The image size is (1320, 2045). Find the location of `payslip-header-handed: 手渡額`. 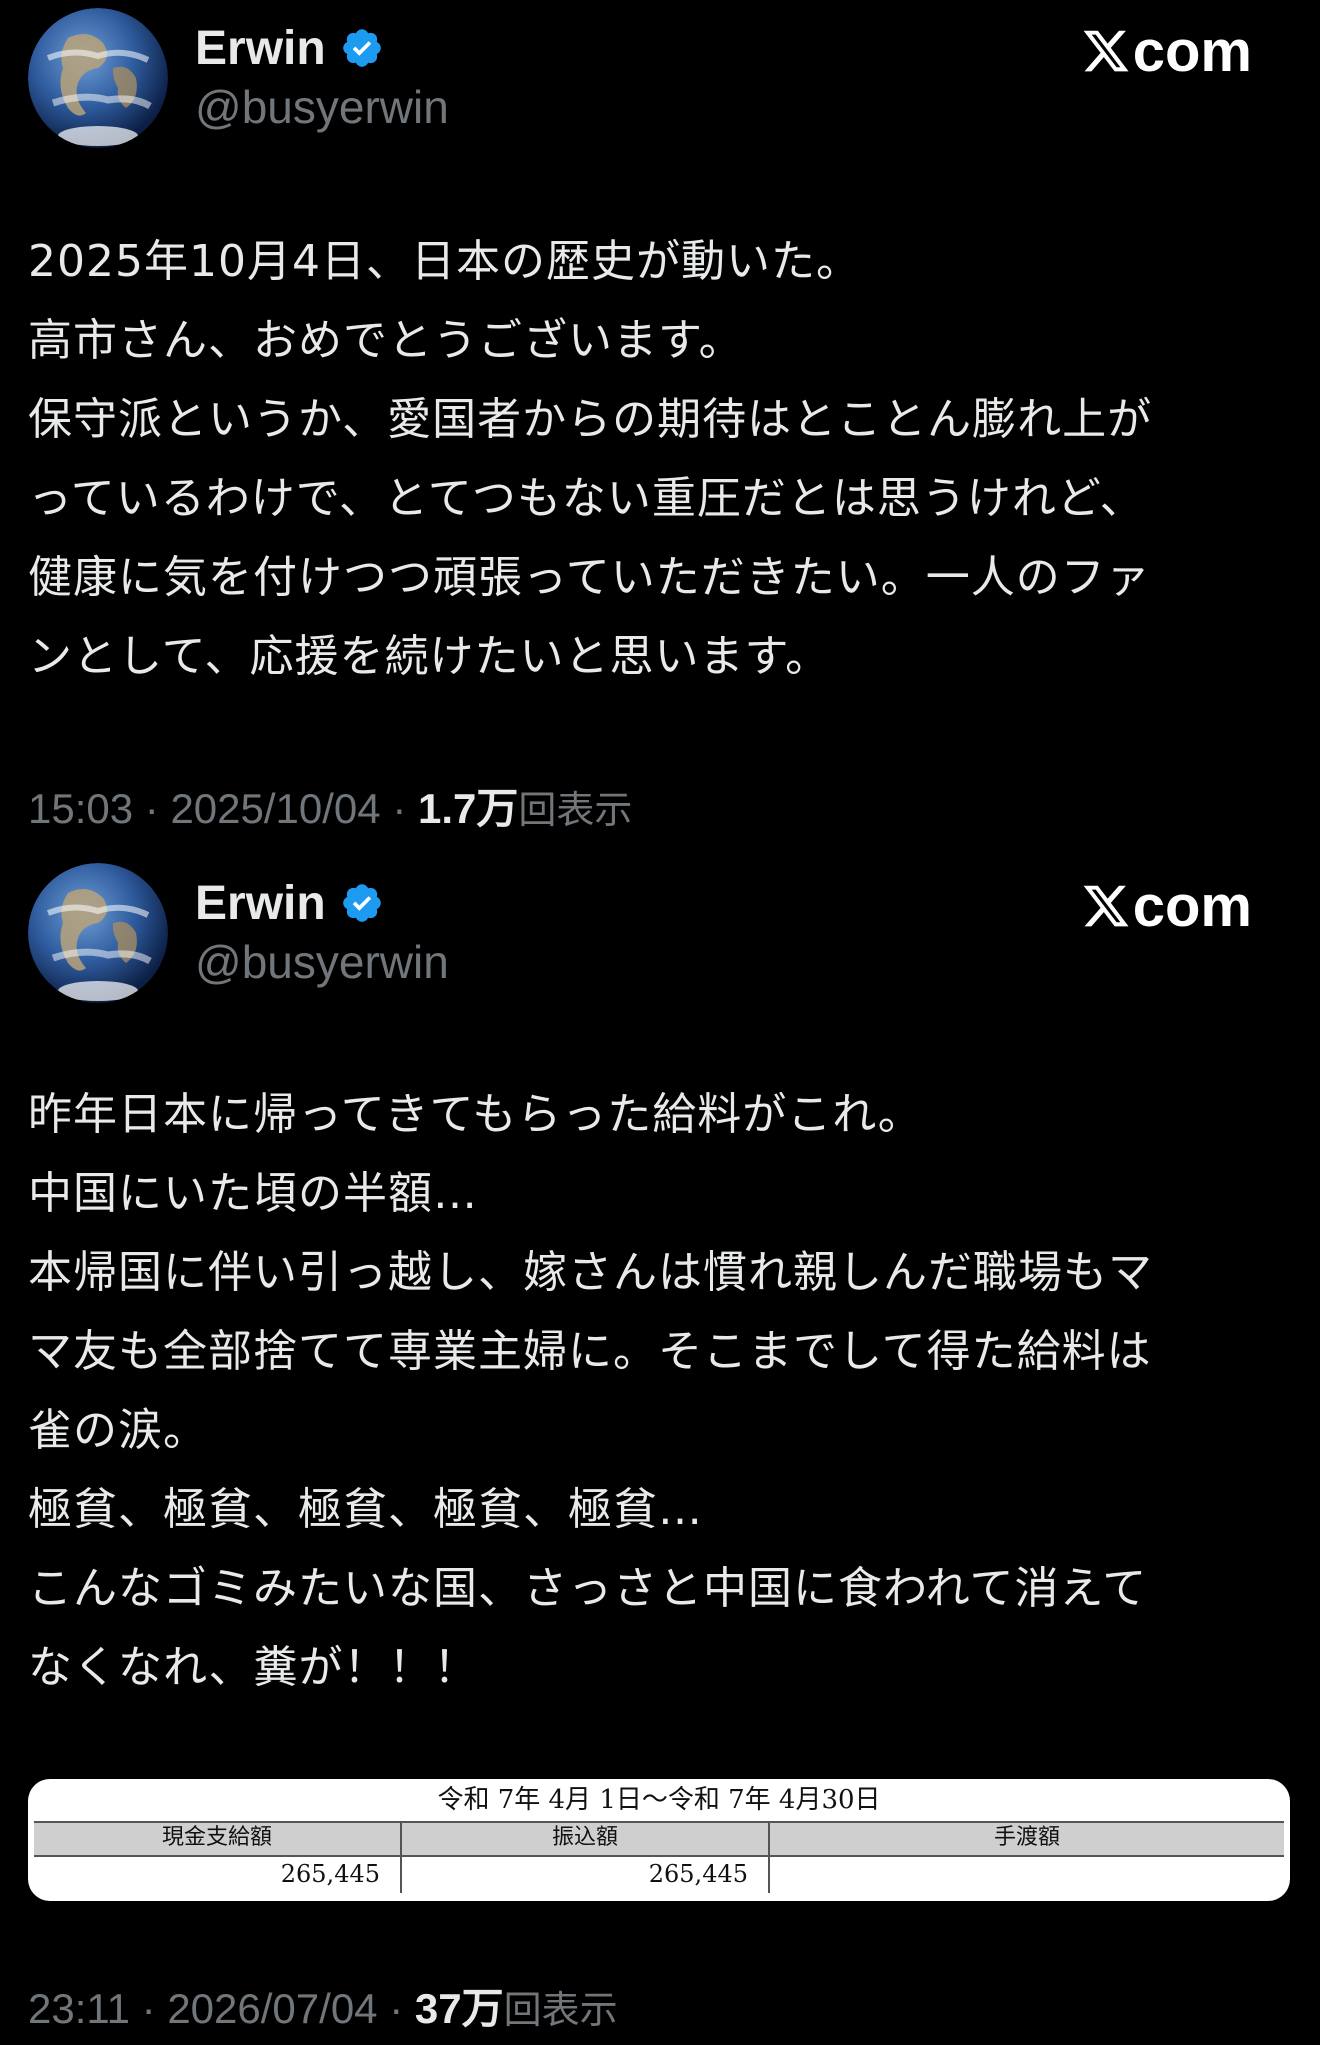

payslip-header-handed: 手渡額 is located at coordinates (1026, 1837).